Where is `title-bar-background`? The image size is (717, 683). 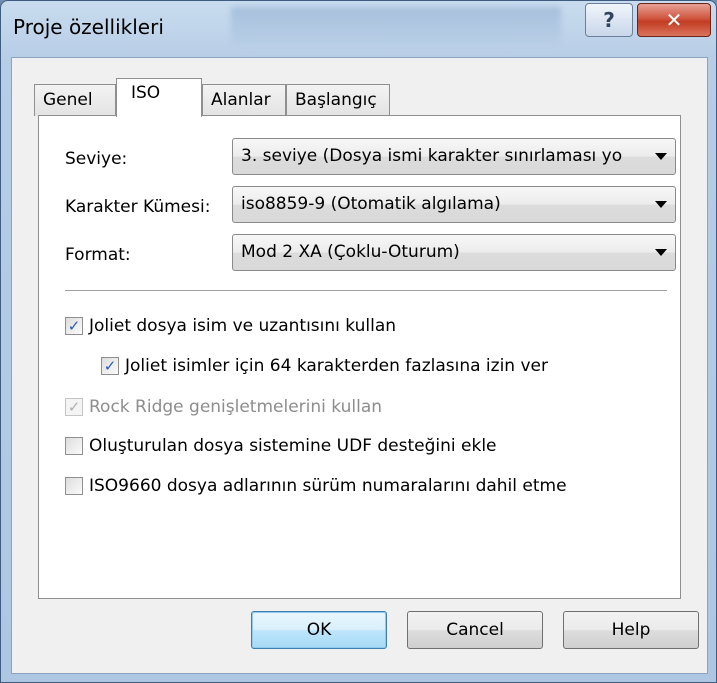
title-bar-background is located at coordinates (396, 26).